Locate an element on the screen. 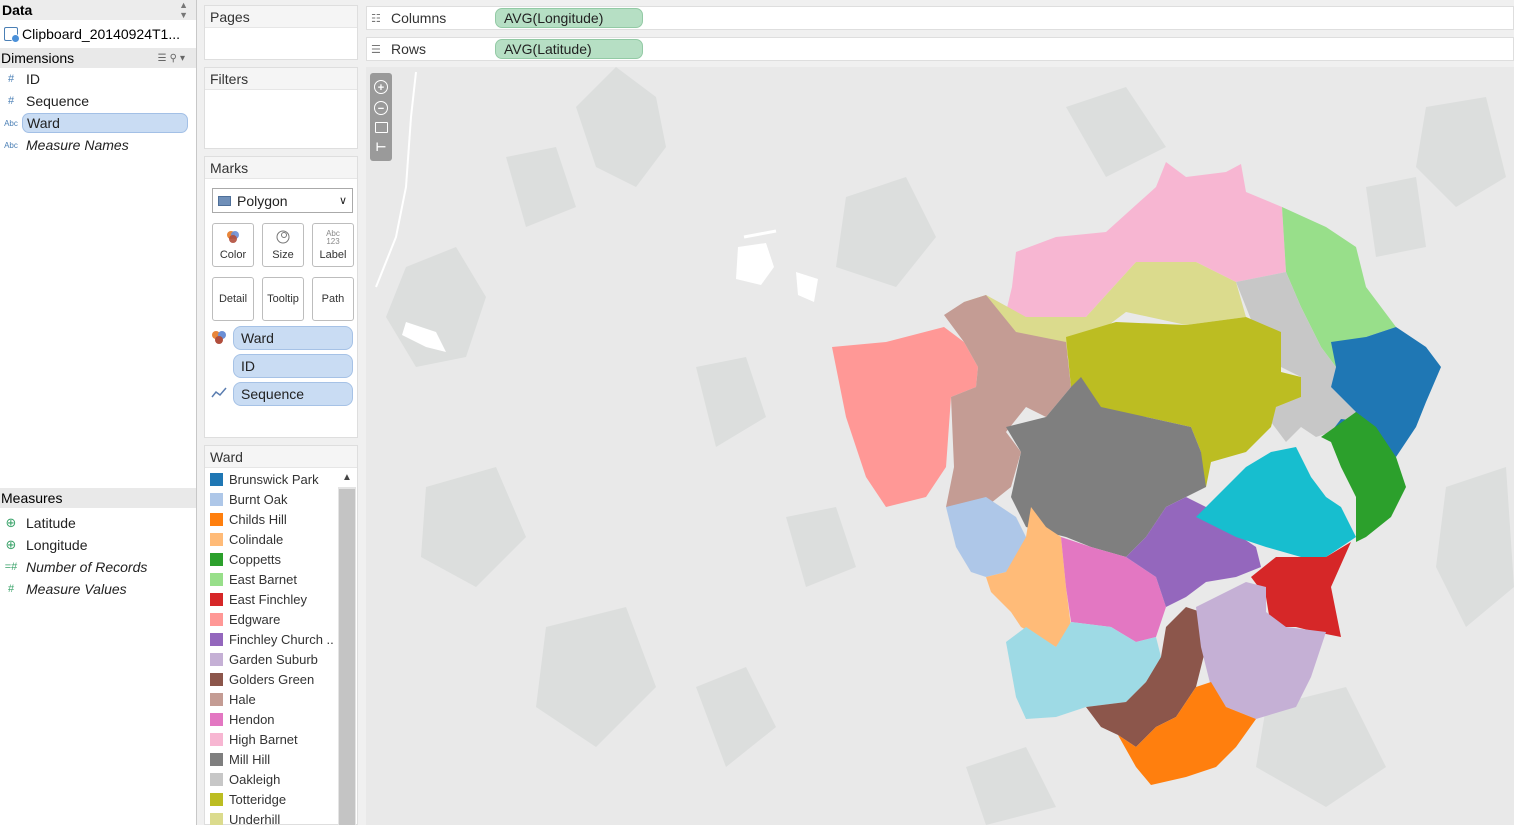 This screenshot has height=825, width=1514. legend-label: Childs Hill is located at coordinates (258, 519).